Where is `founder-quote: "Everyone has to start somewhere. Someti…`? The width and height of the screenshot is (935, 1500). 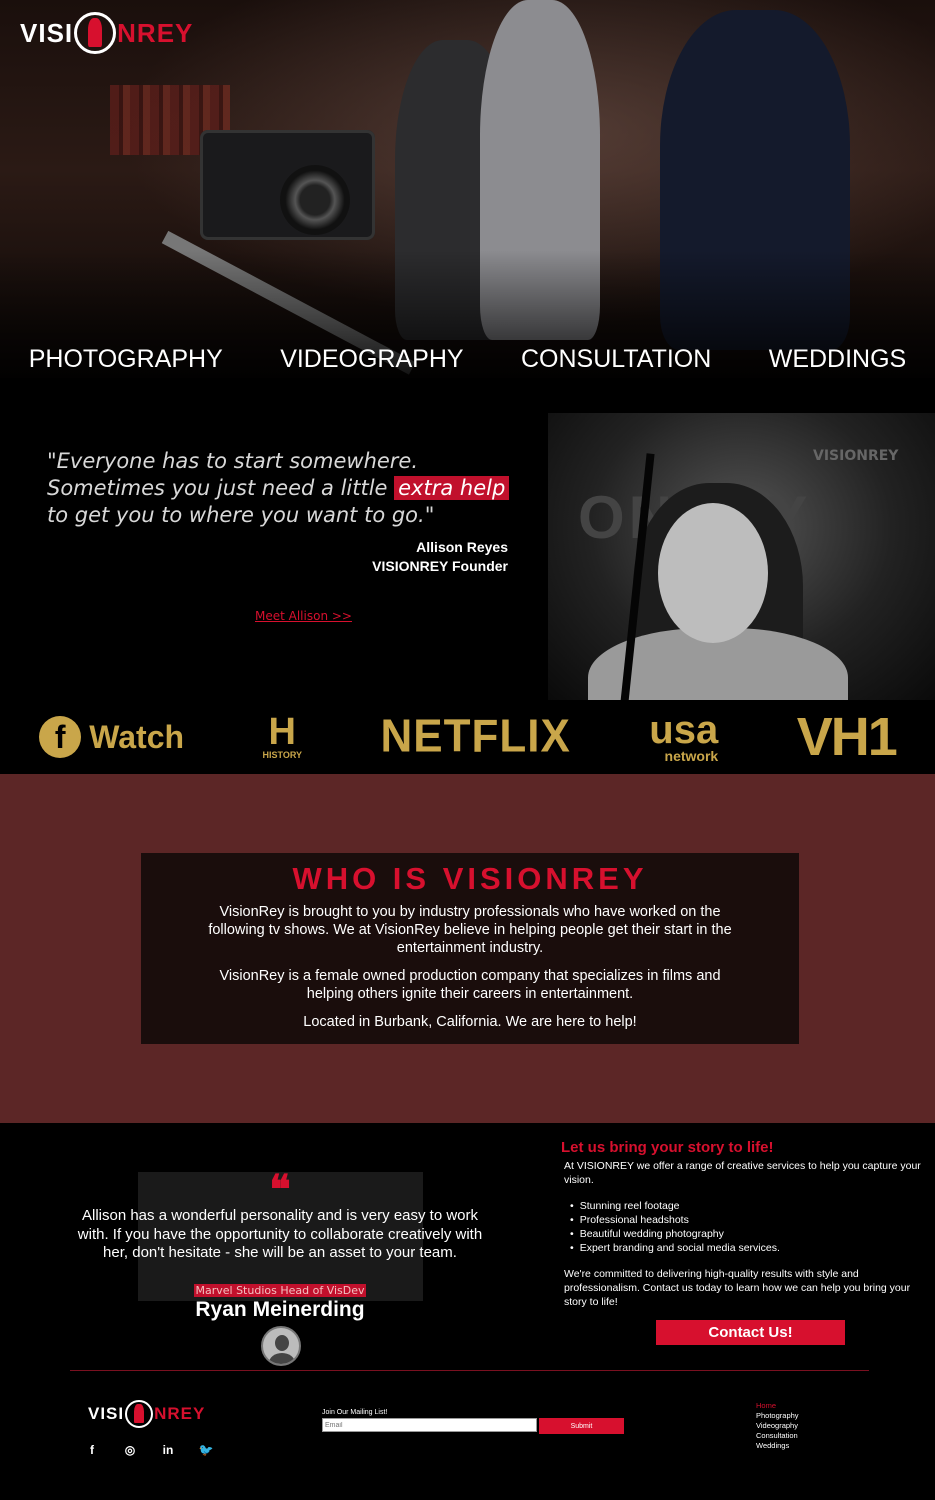
founder-quote: "Everyone has to start somewhere. Someti… is located at coordinates (287, 488).